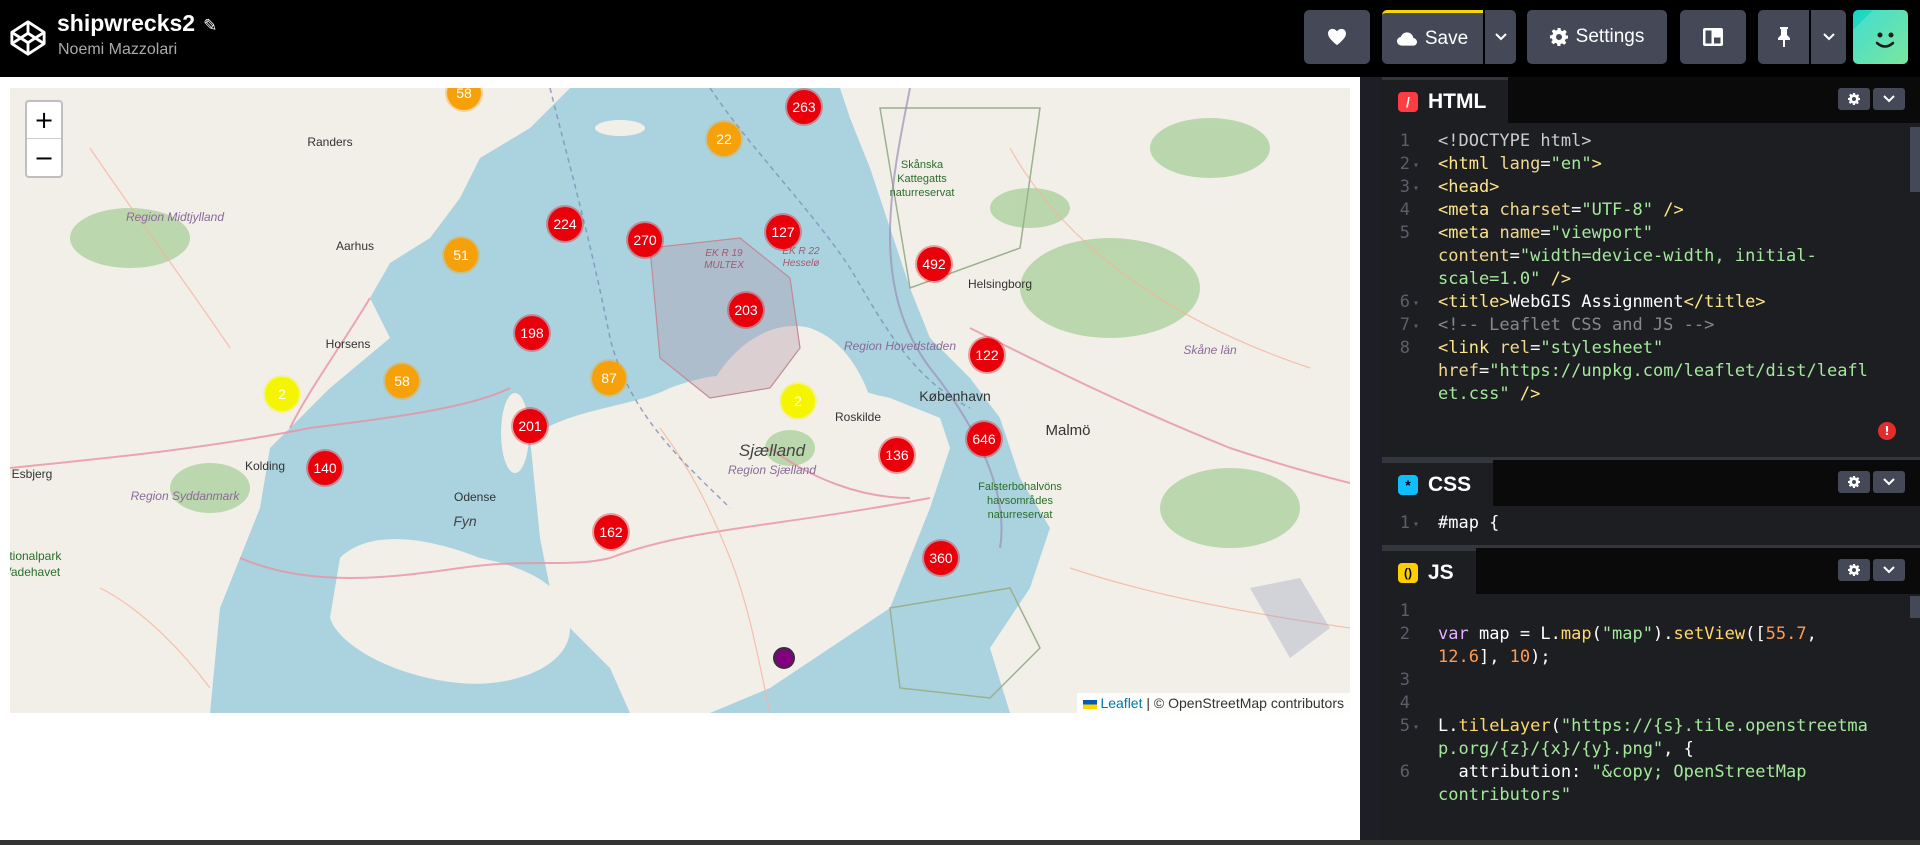 Image resolution: width=1920 pixels, height=845 pixels. I want to click on code-line: et.css" />, so click(1489, 394).